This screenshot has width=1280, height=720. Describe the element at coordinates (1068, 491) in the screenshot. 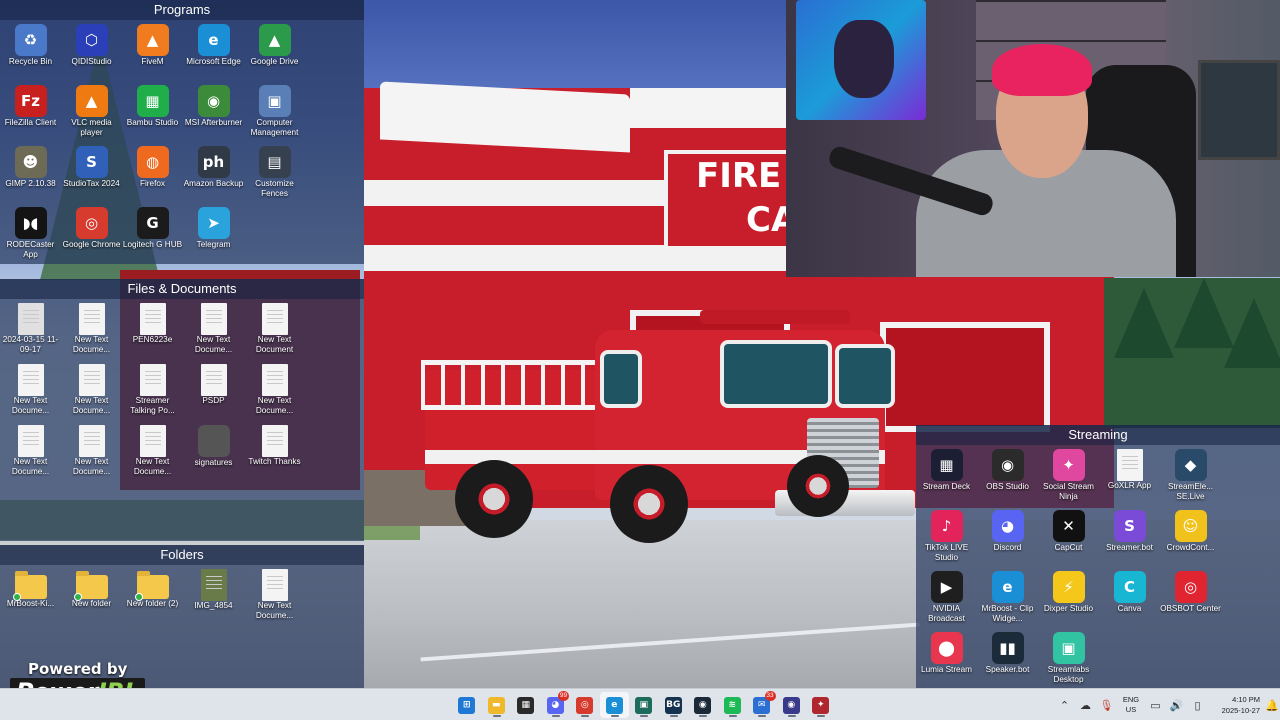

I see `shortcut-label: Social Stream Ninja` at that location.